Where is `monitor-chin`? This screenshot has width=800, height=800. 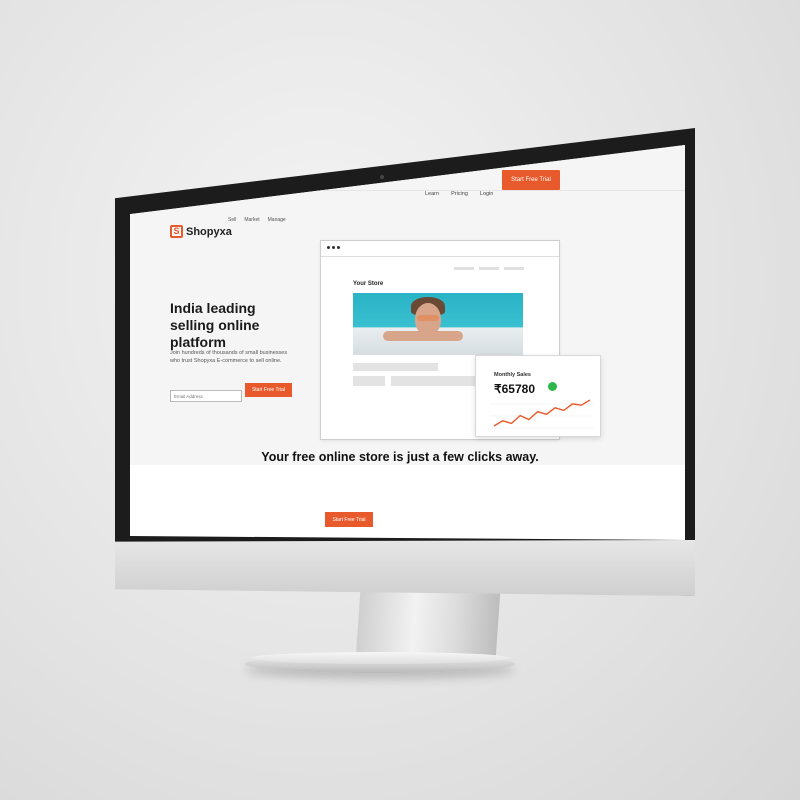
monitor-chin is located at coordinates (405, 568).